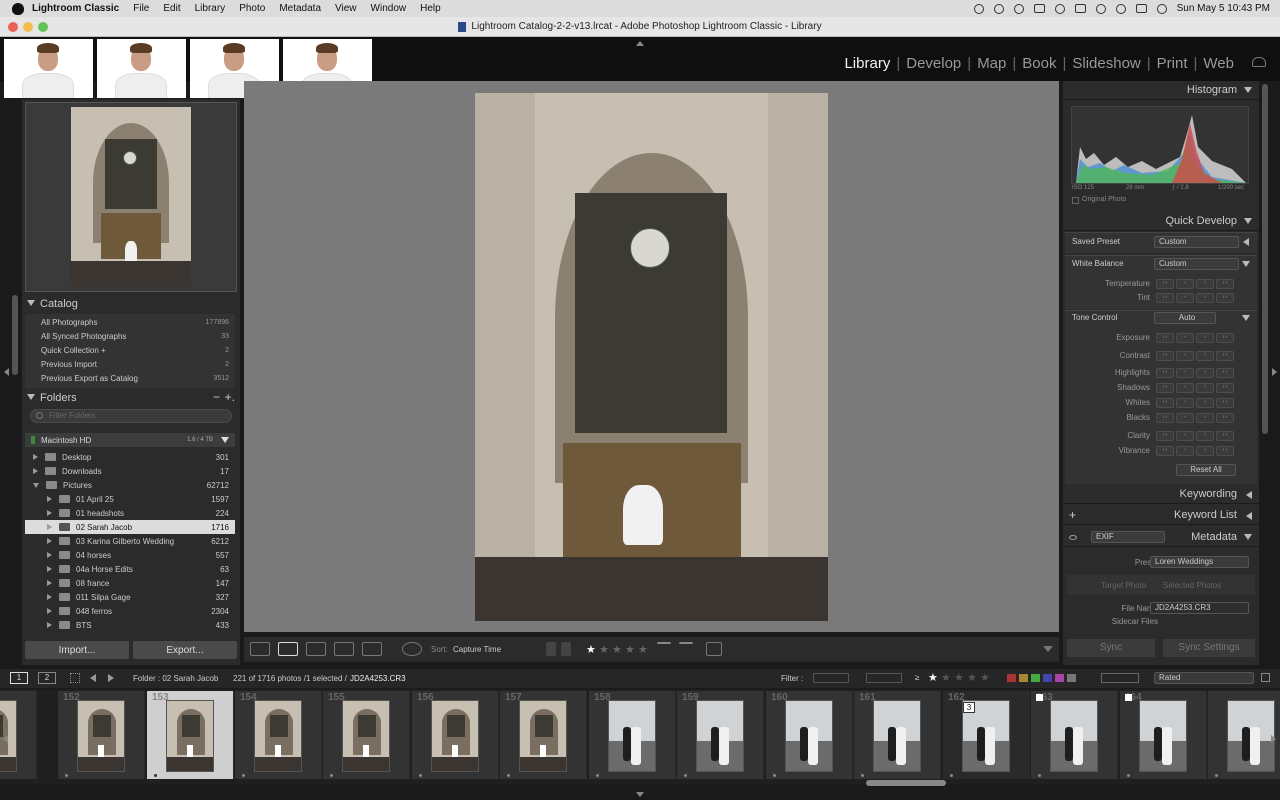  Describe the element at coordinates (1111, 648) in the screenshot. I see `sync-metadata-button: Sync` at that location.